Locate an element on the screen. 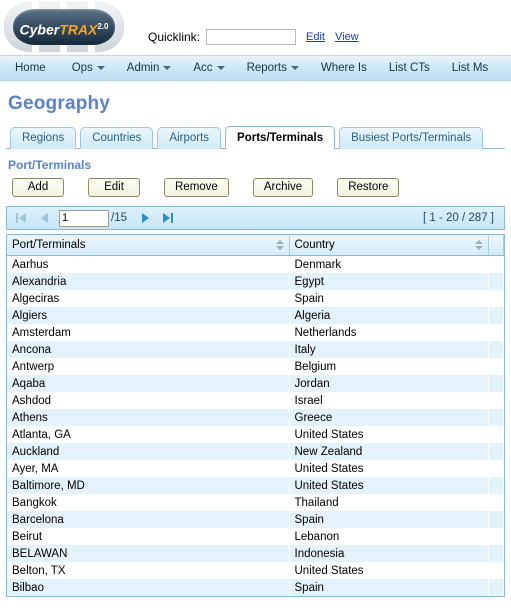 Image resolution: width=511 pixels, height=614 pixels. quicklink-input is located at coordinates (251, 37).